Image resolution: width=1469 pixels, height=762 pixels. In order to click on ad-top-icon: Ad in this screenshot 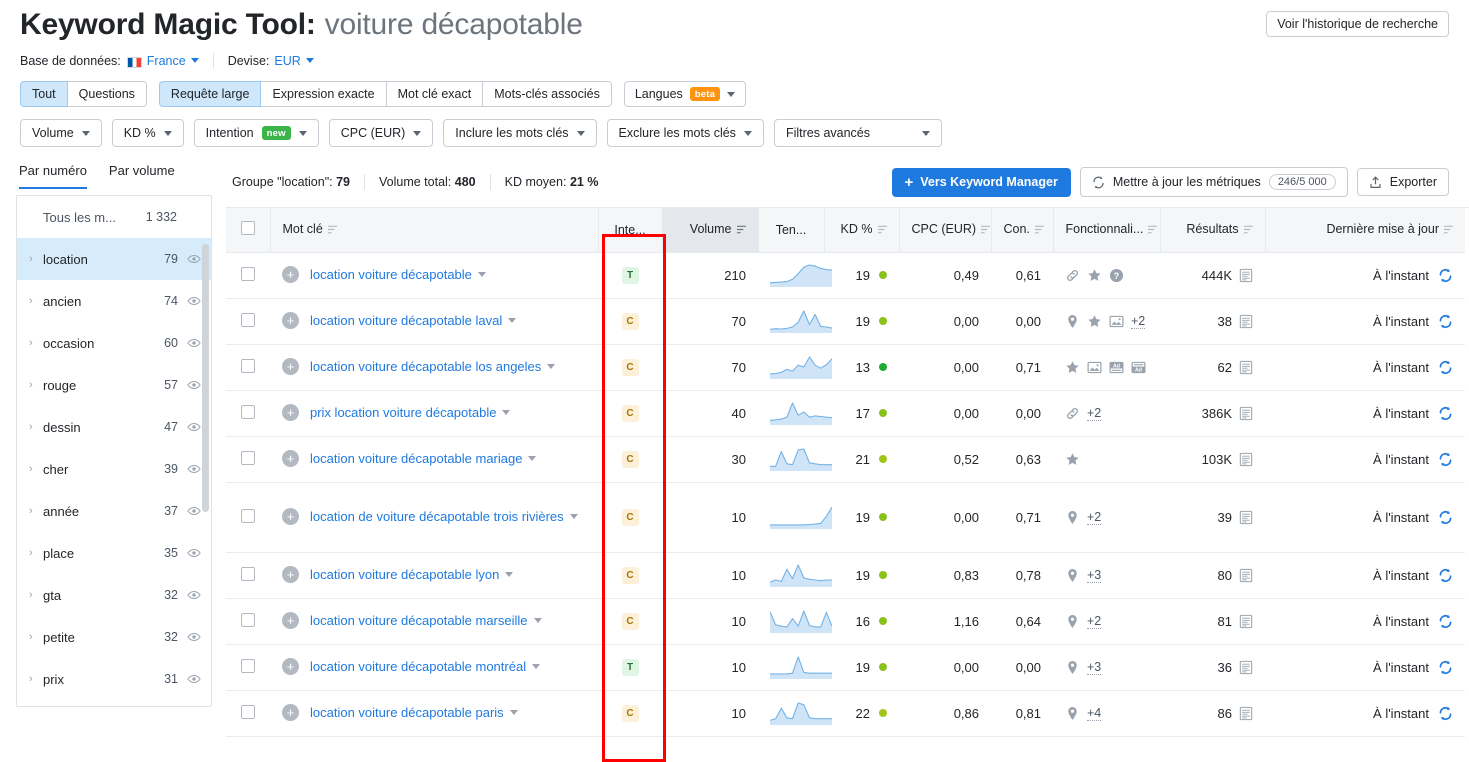, I will do `click(1116, 367)`.